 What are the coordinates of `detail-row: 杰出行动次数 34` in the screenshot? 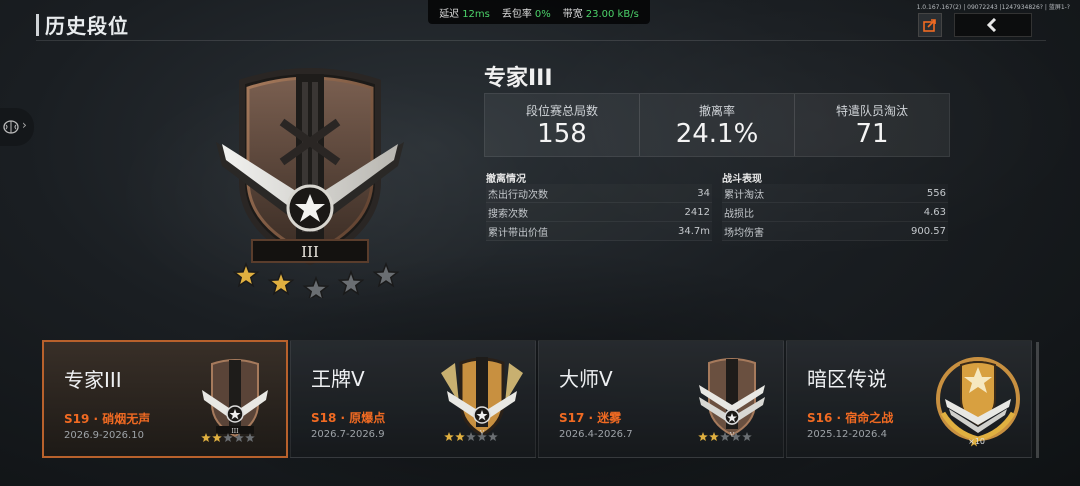 It's located at (599, 193).